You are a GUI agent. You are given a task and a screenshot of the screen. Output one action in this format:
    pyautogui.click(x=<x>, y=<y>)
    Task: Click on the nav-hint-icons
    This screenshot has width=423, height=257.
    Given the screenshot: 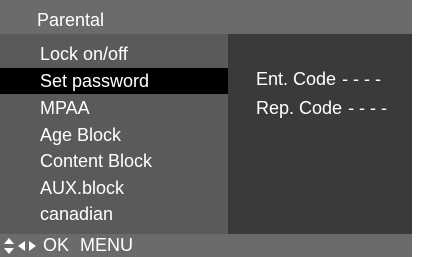 What is the action you would take?
    pyautogui.click(x=20, y=245)
    